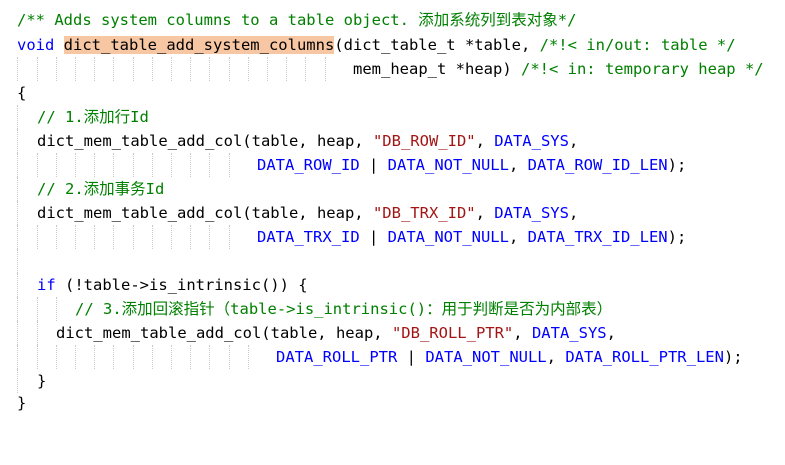  Describe the element at coordinates (23, 381) in the screenshot. I see `code-line-16: }` at that location.